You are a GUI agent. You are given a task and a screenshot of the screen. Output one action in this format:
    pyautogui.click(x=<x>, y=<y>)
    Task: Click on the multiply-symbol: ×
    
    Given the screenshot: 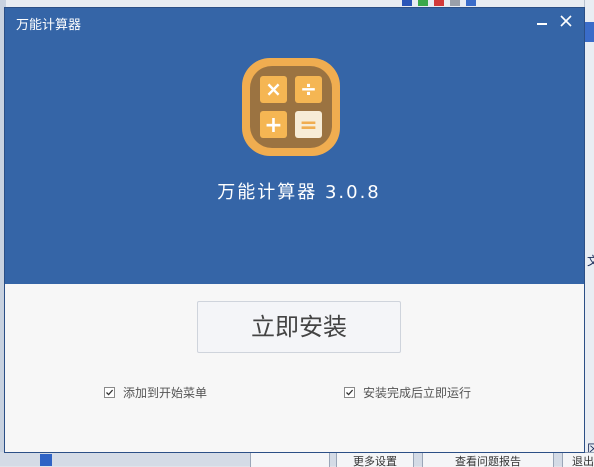 What is the action you would take?
    pyautogui.click(x=273, y=89)
    